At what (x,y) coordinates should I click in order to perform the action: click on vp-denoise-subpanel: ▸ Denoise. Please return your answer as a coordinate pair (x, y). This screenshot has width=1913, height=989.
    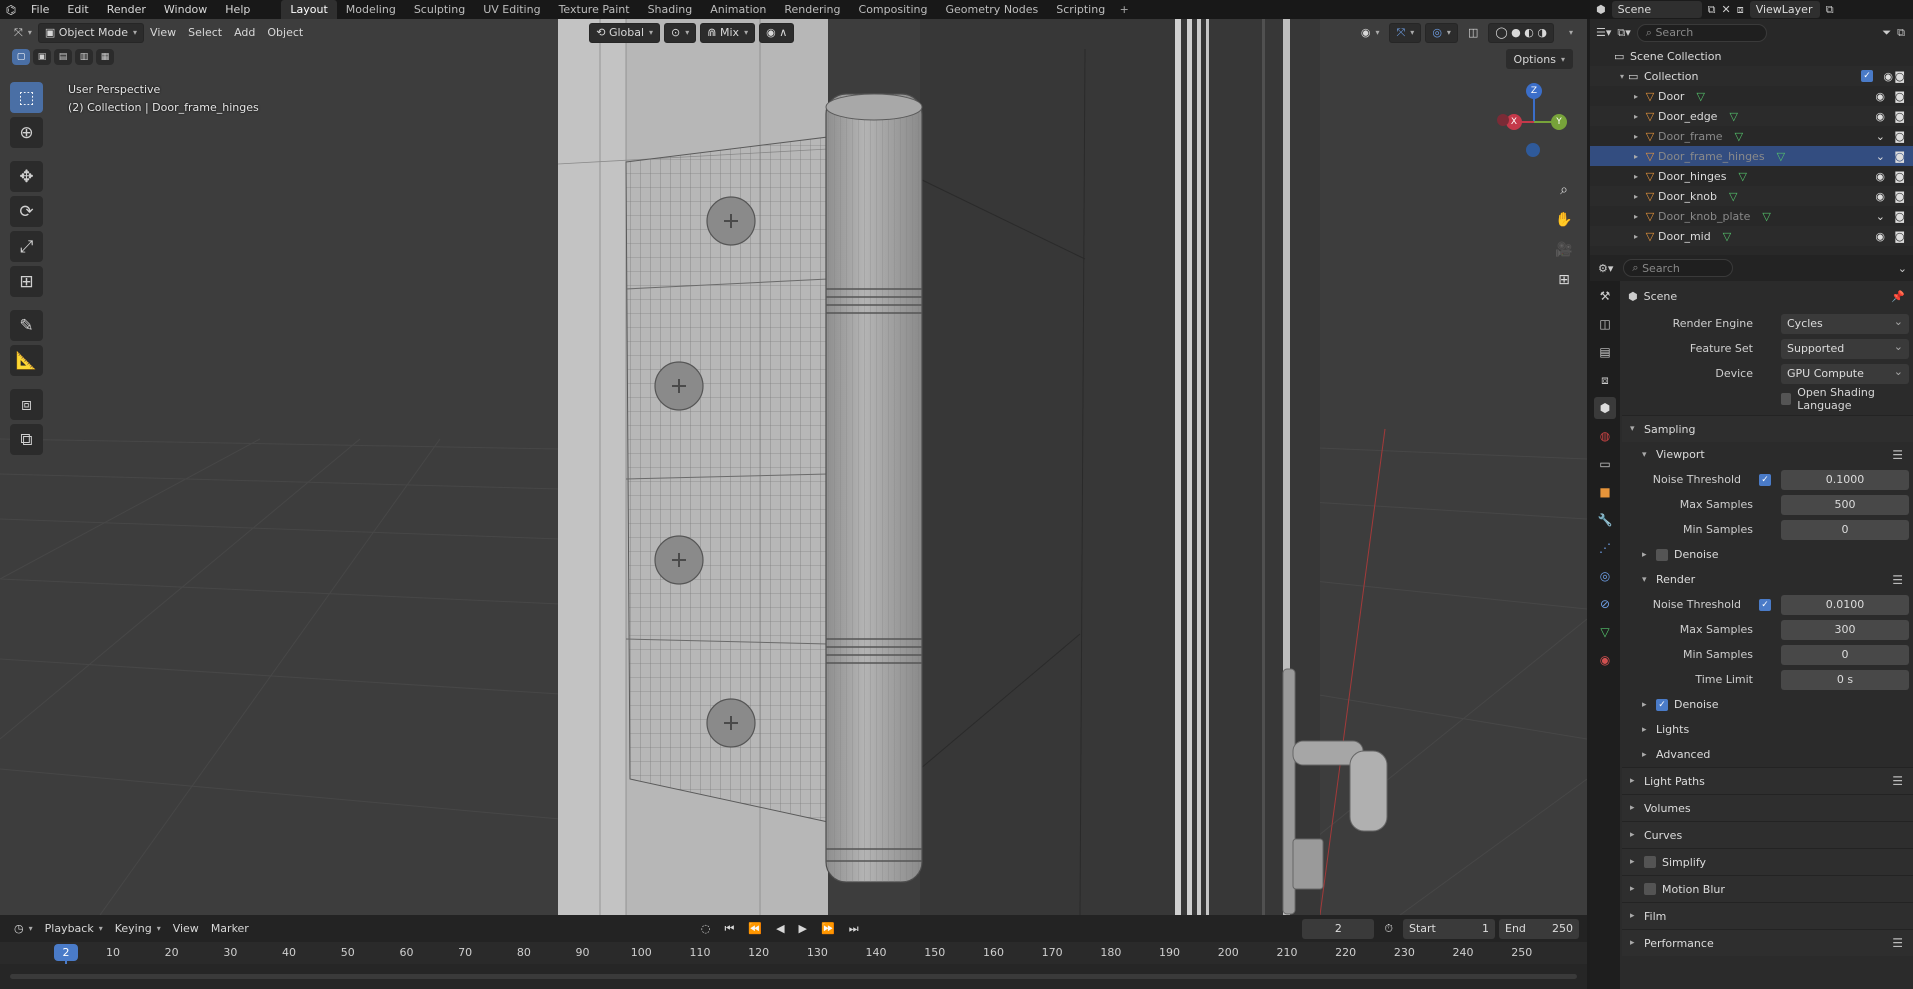
    Looking at the image, I should click on (1767, 554).